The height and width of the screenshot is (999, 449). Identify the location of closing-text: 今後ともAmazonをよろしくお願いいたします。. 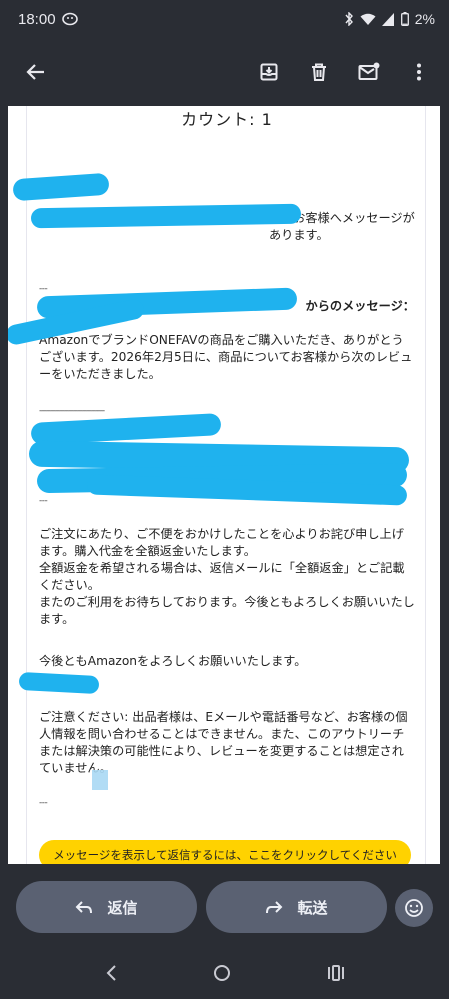
(173, 661).